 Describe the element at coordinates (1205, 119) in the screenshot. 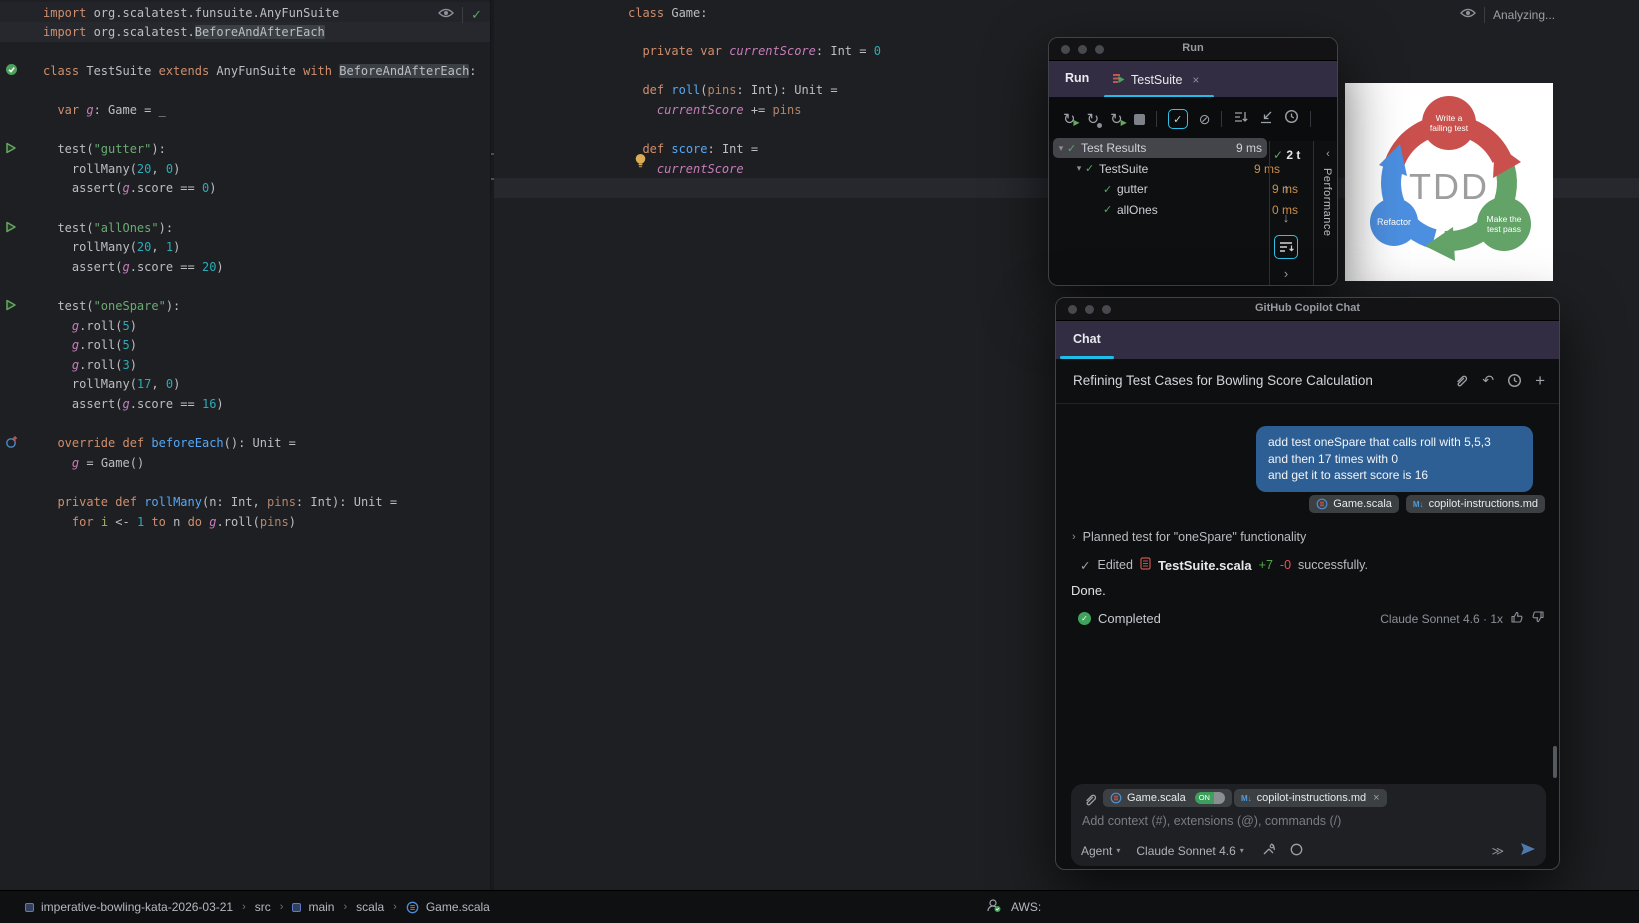

I see `show-ignored-icon: ⊘` at that location.